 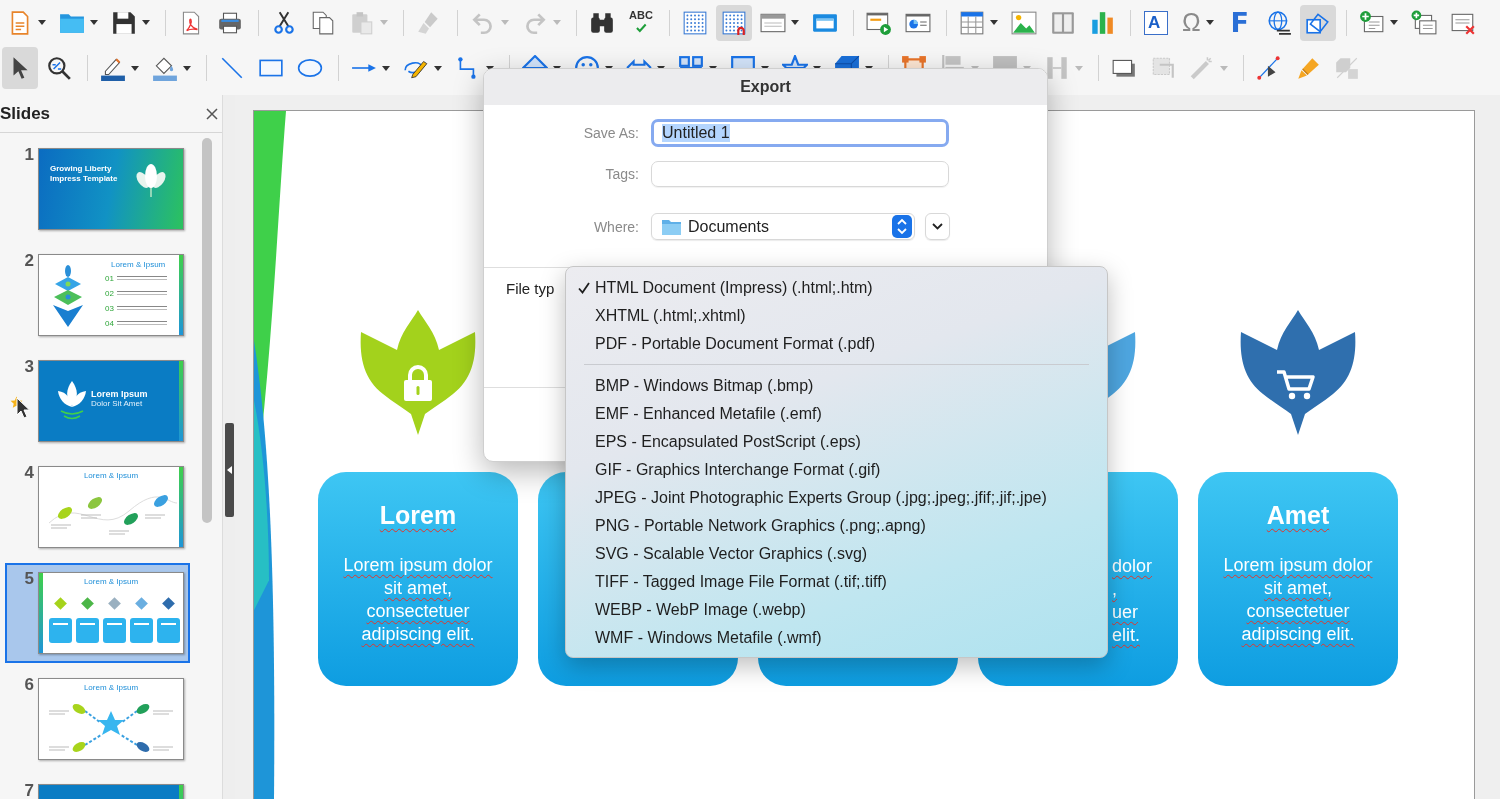 What do you see at coordinates (109, 308) in the screenshot?
I see `item-number: 03` at bounding box center [109, 308].